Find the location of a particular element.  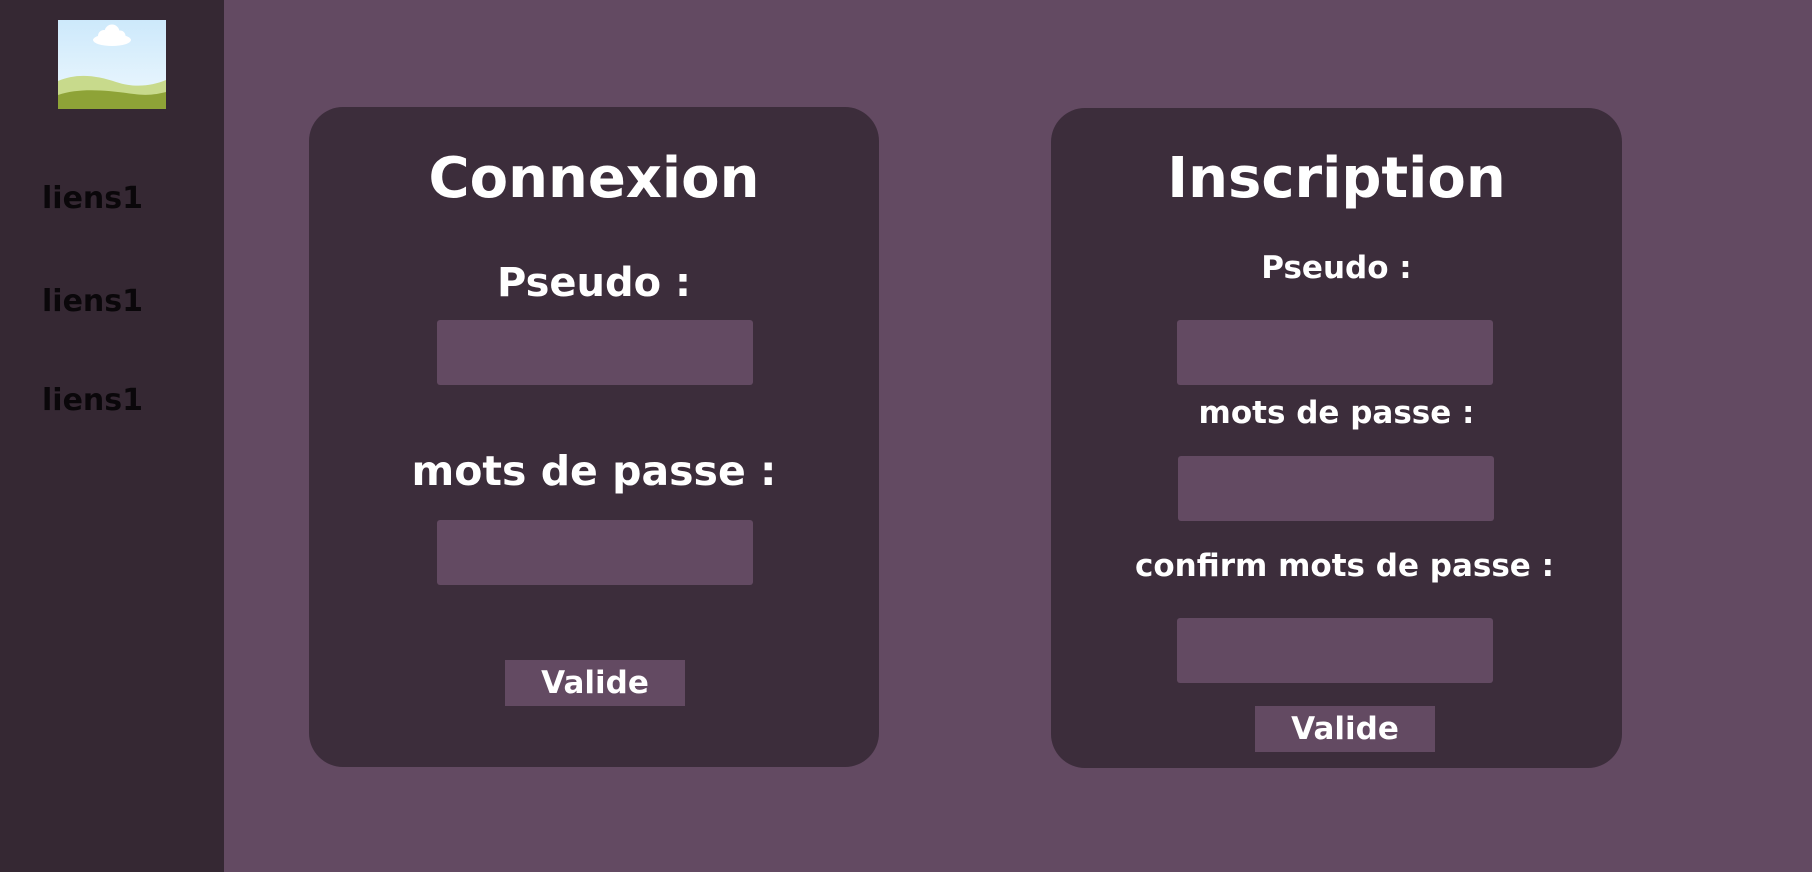

login-pseudo-label: Pseudo : is located at coordinates (594, 283).